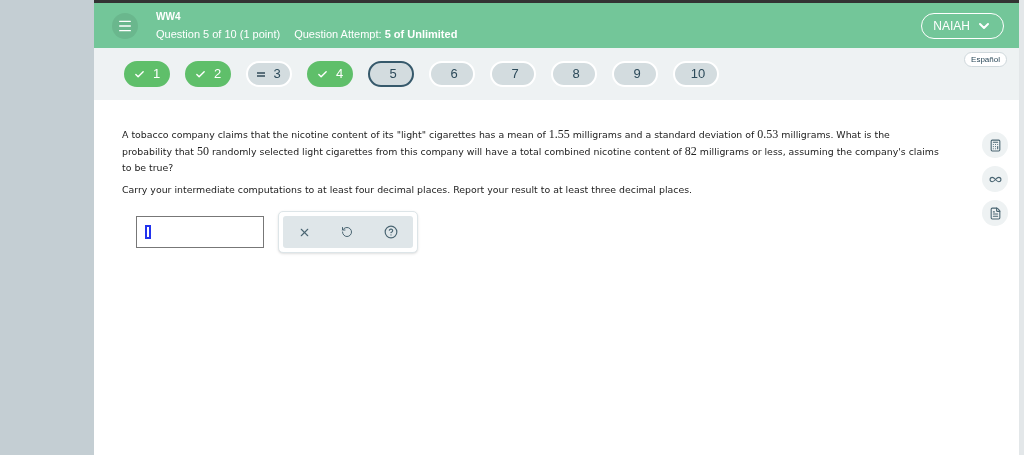 Image resolution: width=1024 pixels, height=455 pixels. Describe the element at coordinates (169, 16) in the screenshot. I see `assignment-title: WW4` at that location.